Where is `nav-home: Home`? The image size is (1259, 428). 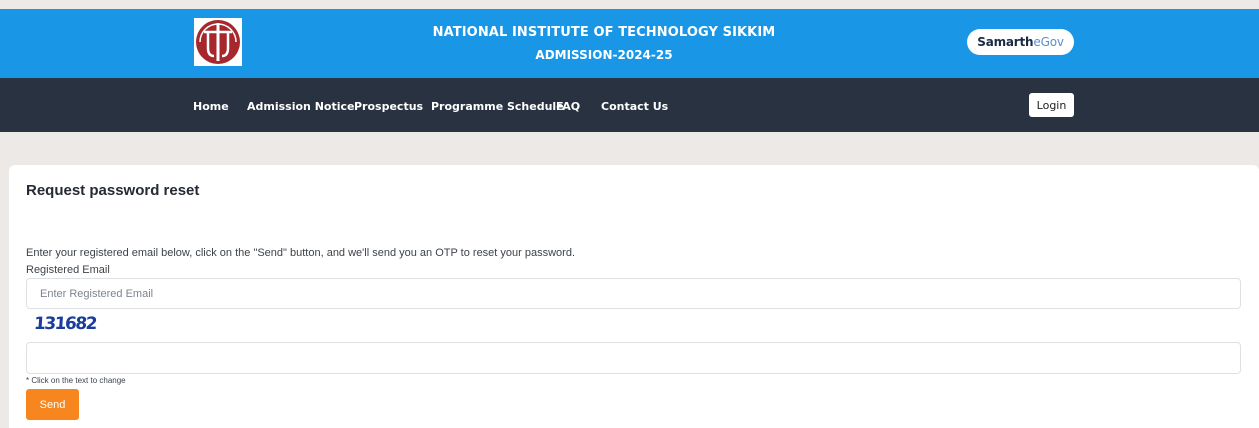 nav-home: Home is located at coordinates (211, 106).